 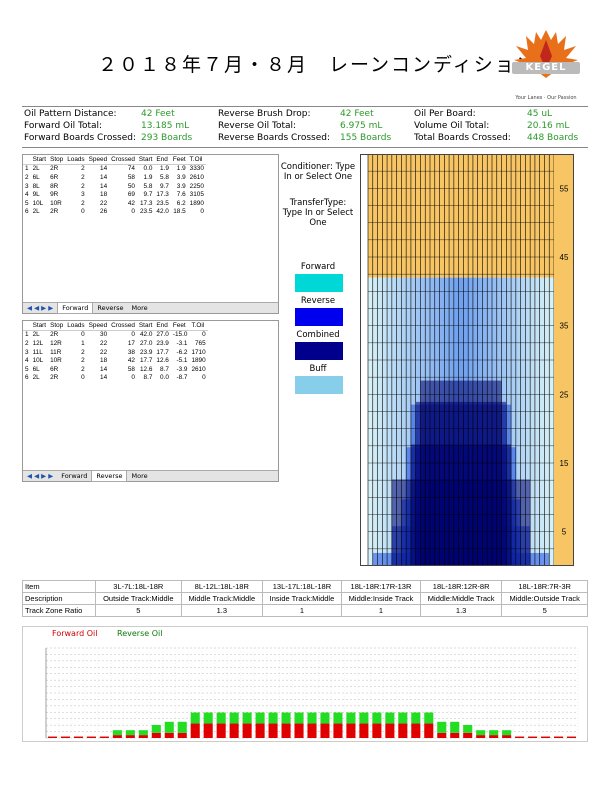 I want to click on table-cell: 2610, so click(x=198, y=369).